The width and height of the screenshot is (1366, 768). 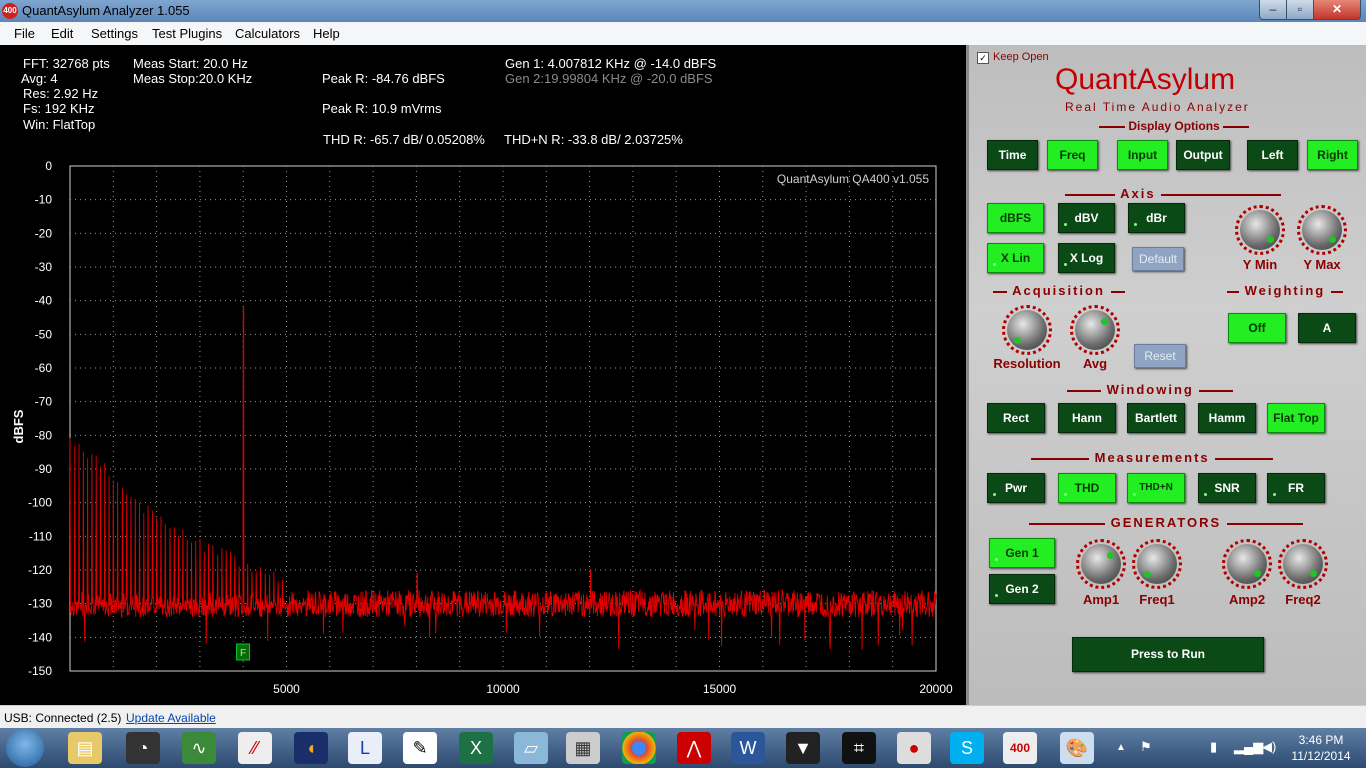 What do you see at coordinates (1303, 599) in the screenshot?
I see `freq2-label: Freq2` at bounding box center [1303, 599].